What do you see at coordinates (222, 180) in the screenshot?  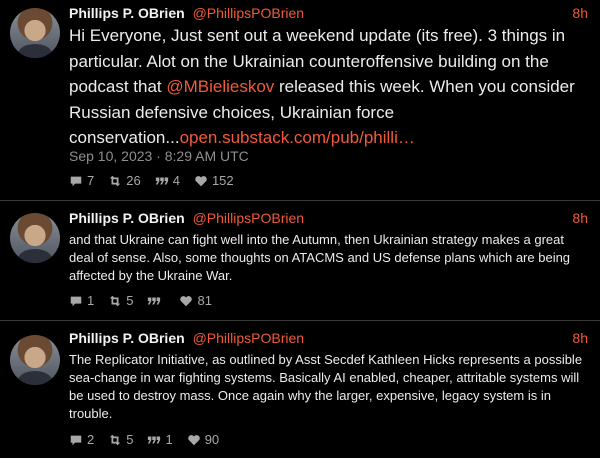 I see `like-count: 152` at bounding box center [222, 180].